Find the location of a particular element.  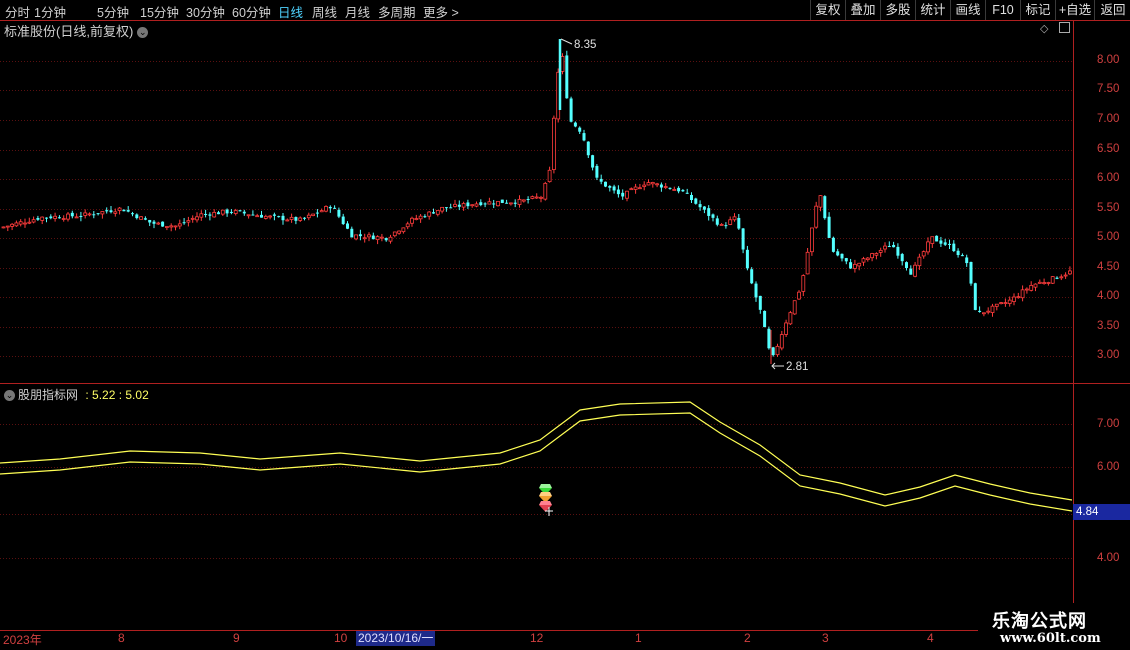

date-axis-label: 2 is located at coordinates (747, 638).